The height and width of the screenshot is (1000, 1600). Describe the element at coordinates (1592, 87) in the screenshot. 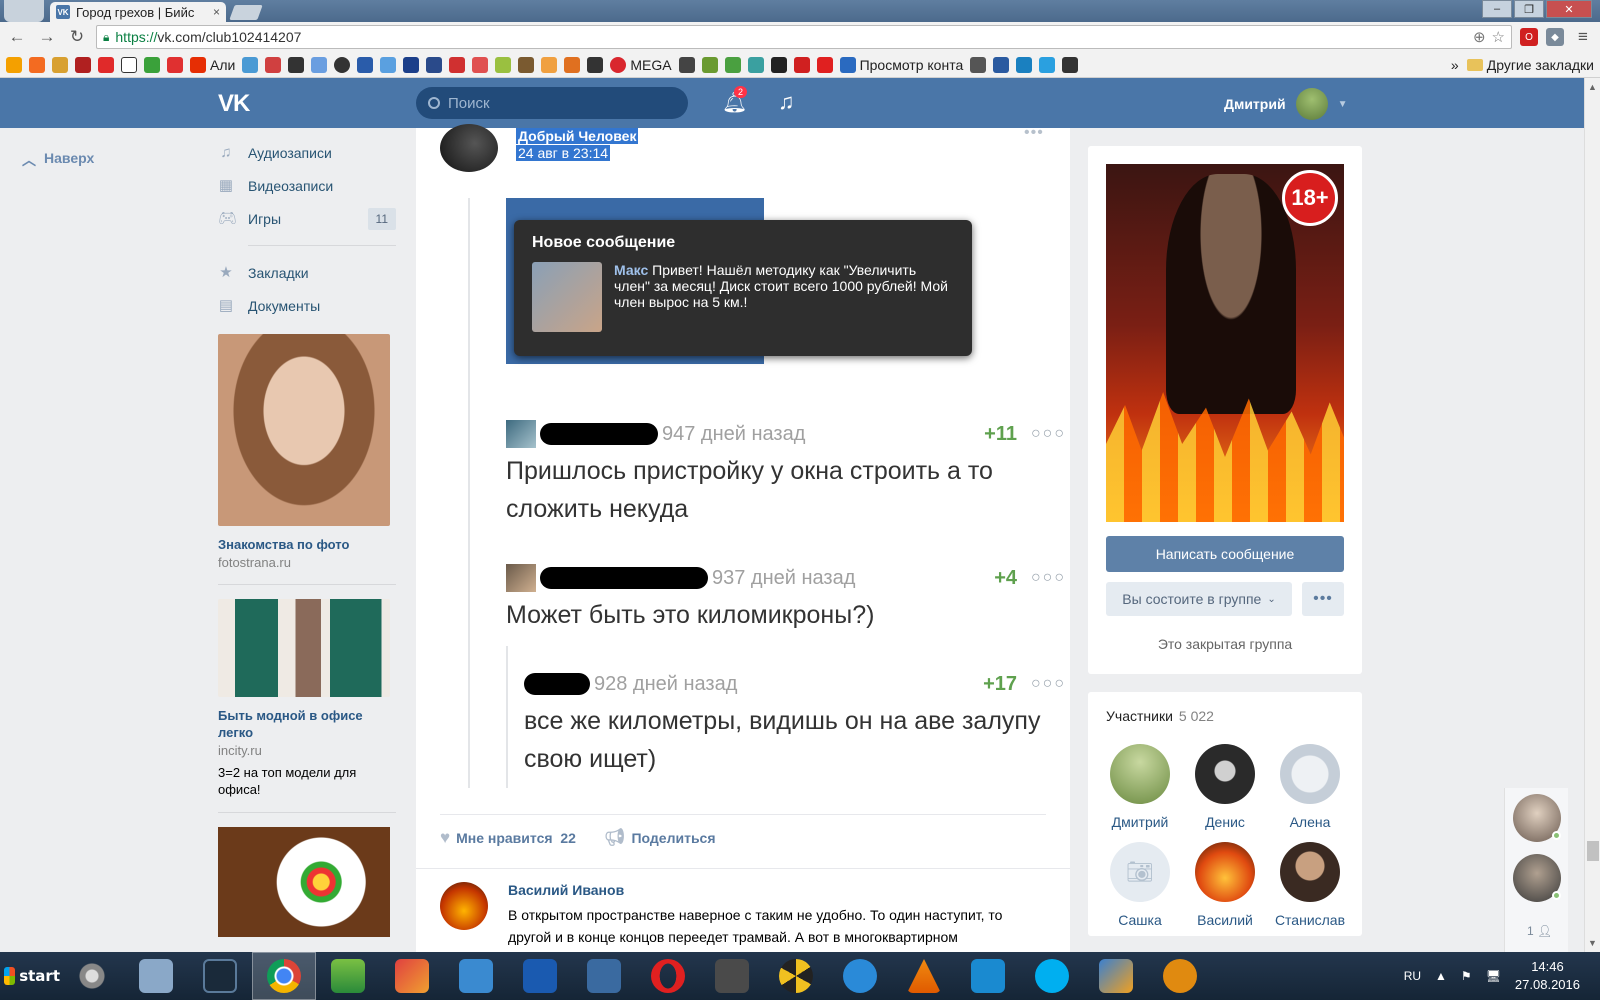

I see `scroll-up-icon: ▲` at that location.